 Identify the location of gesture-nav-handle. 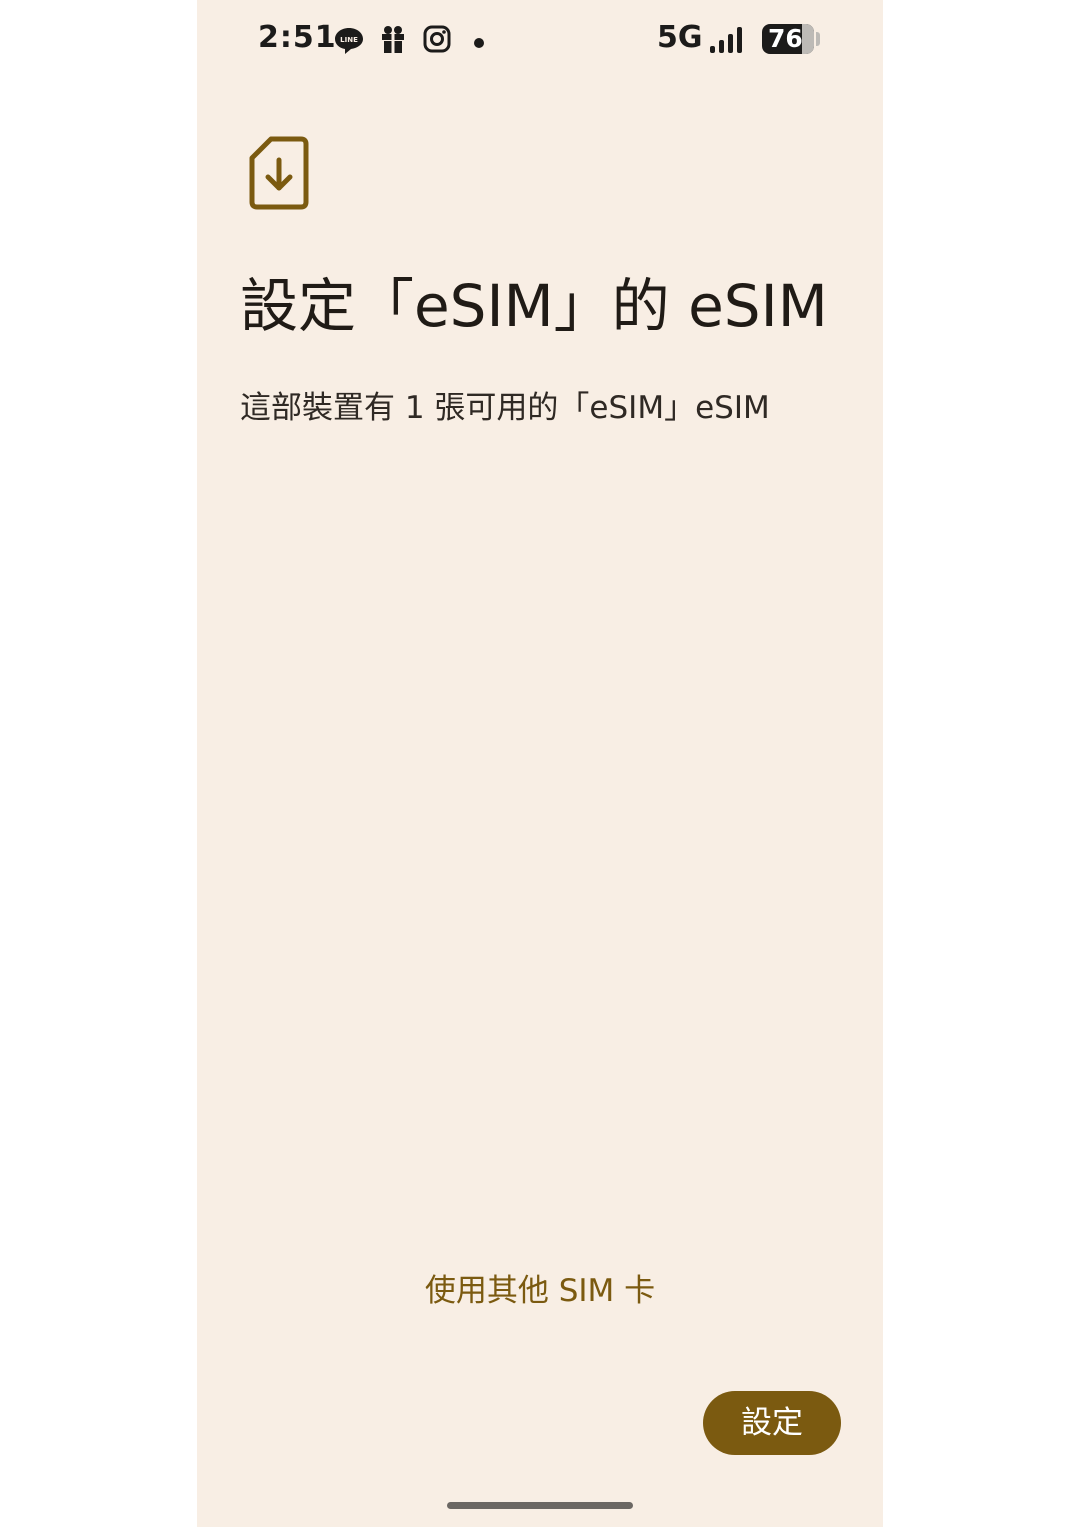
(540, 1505).